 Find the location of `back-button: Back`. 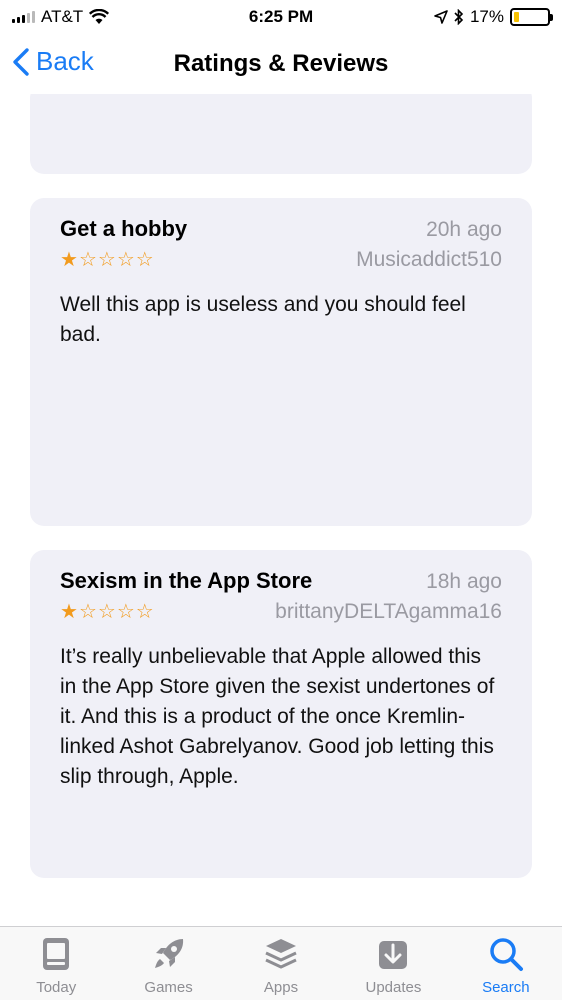

back-button: Back is located at coordinates (53, 61).